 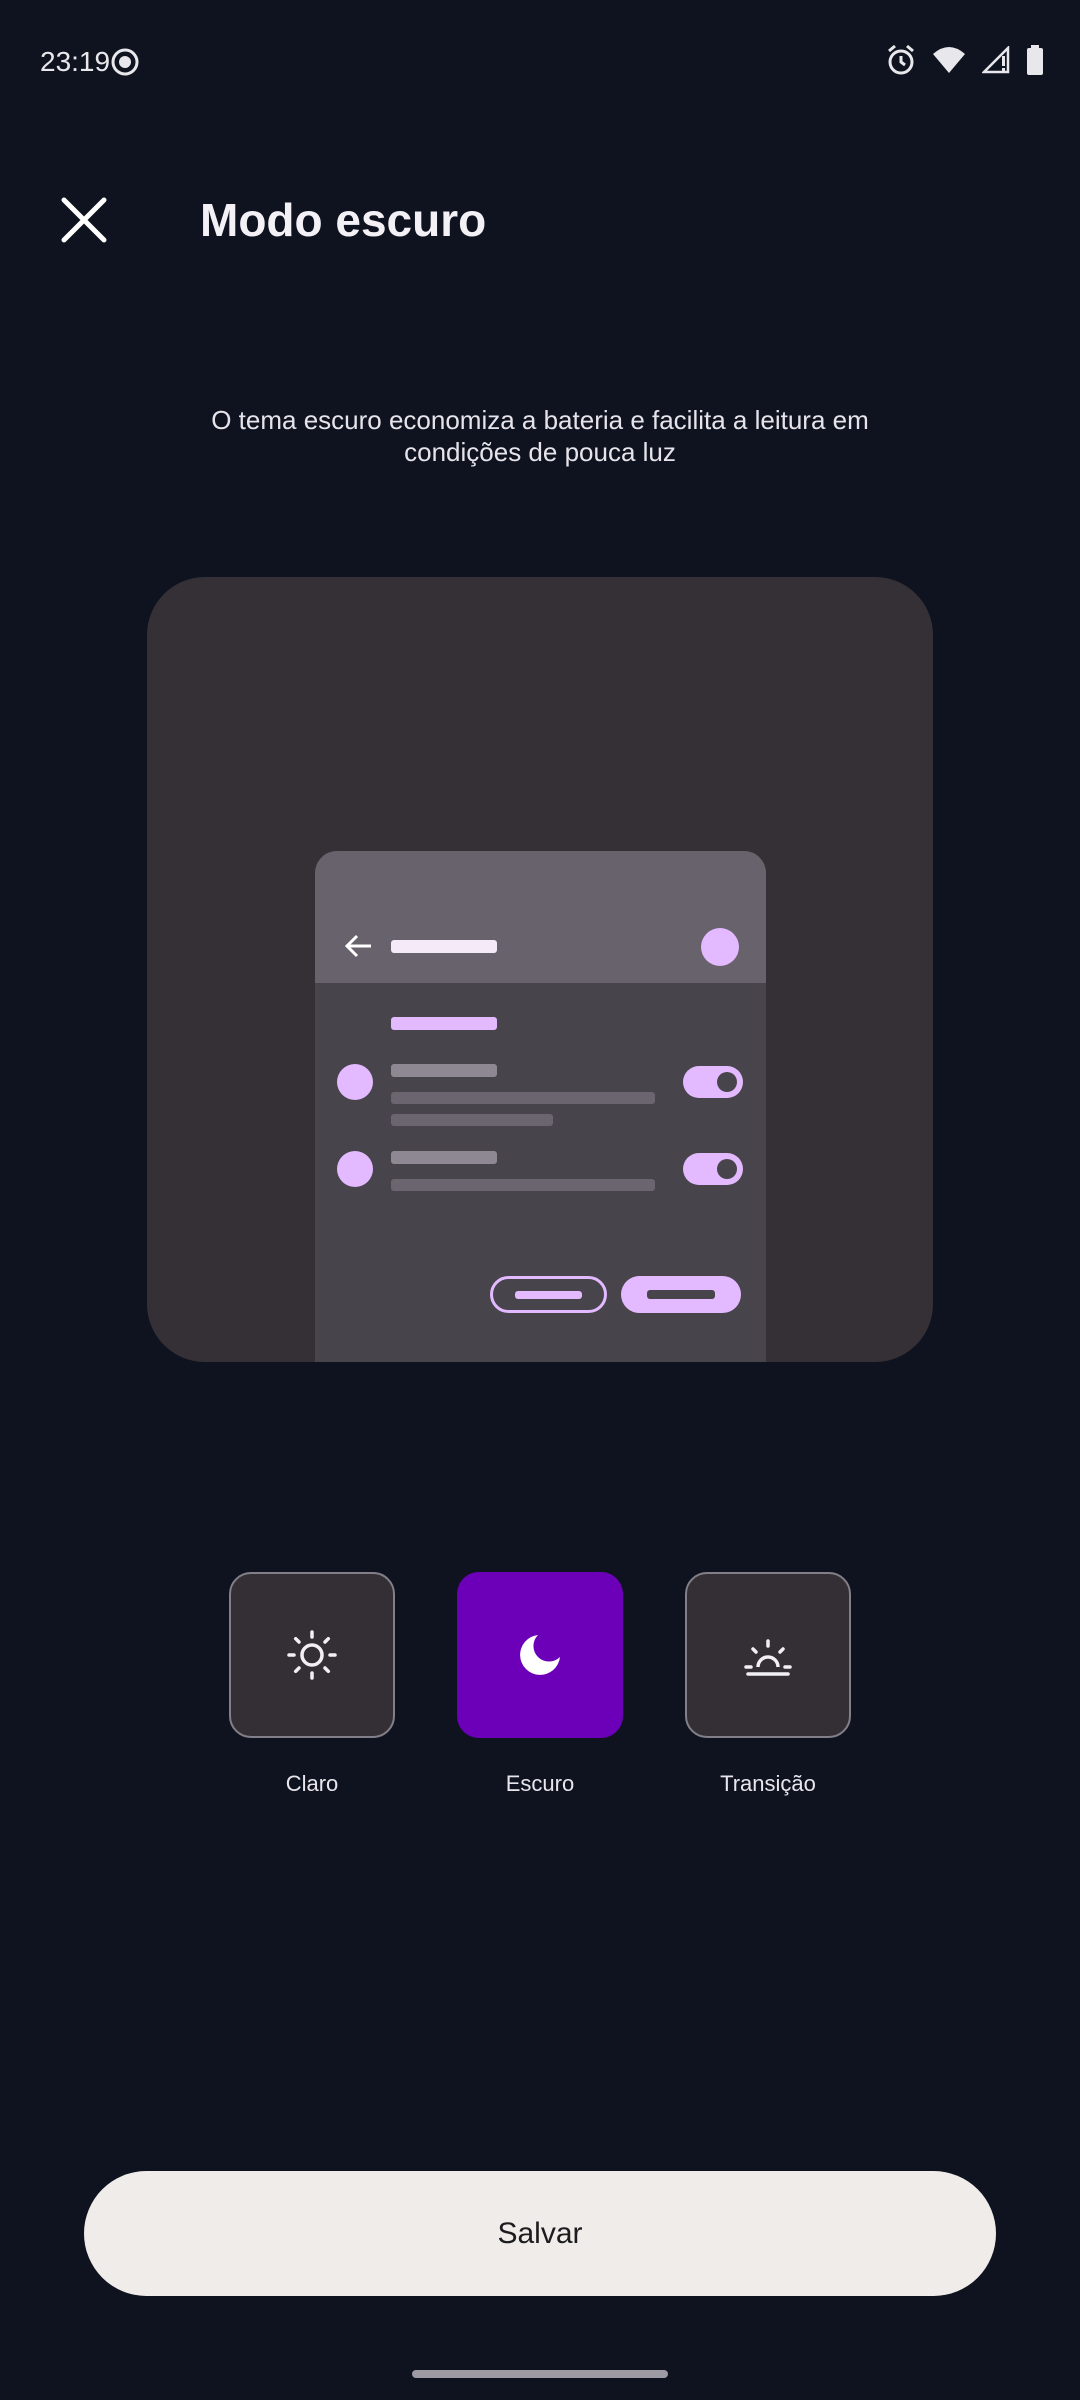 I want to click on preview-mock-screen, so click(x=540, y=1106).